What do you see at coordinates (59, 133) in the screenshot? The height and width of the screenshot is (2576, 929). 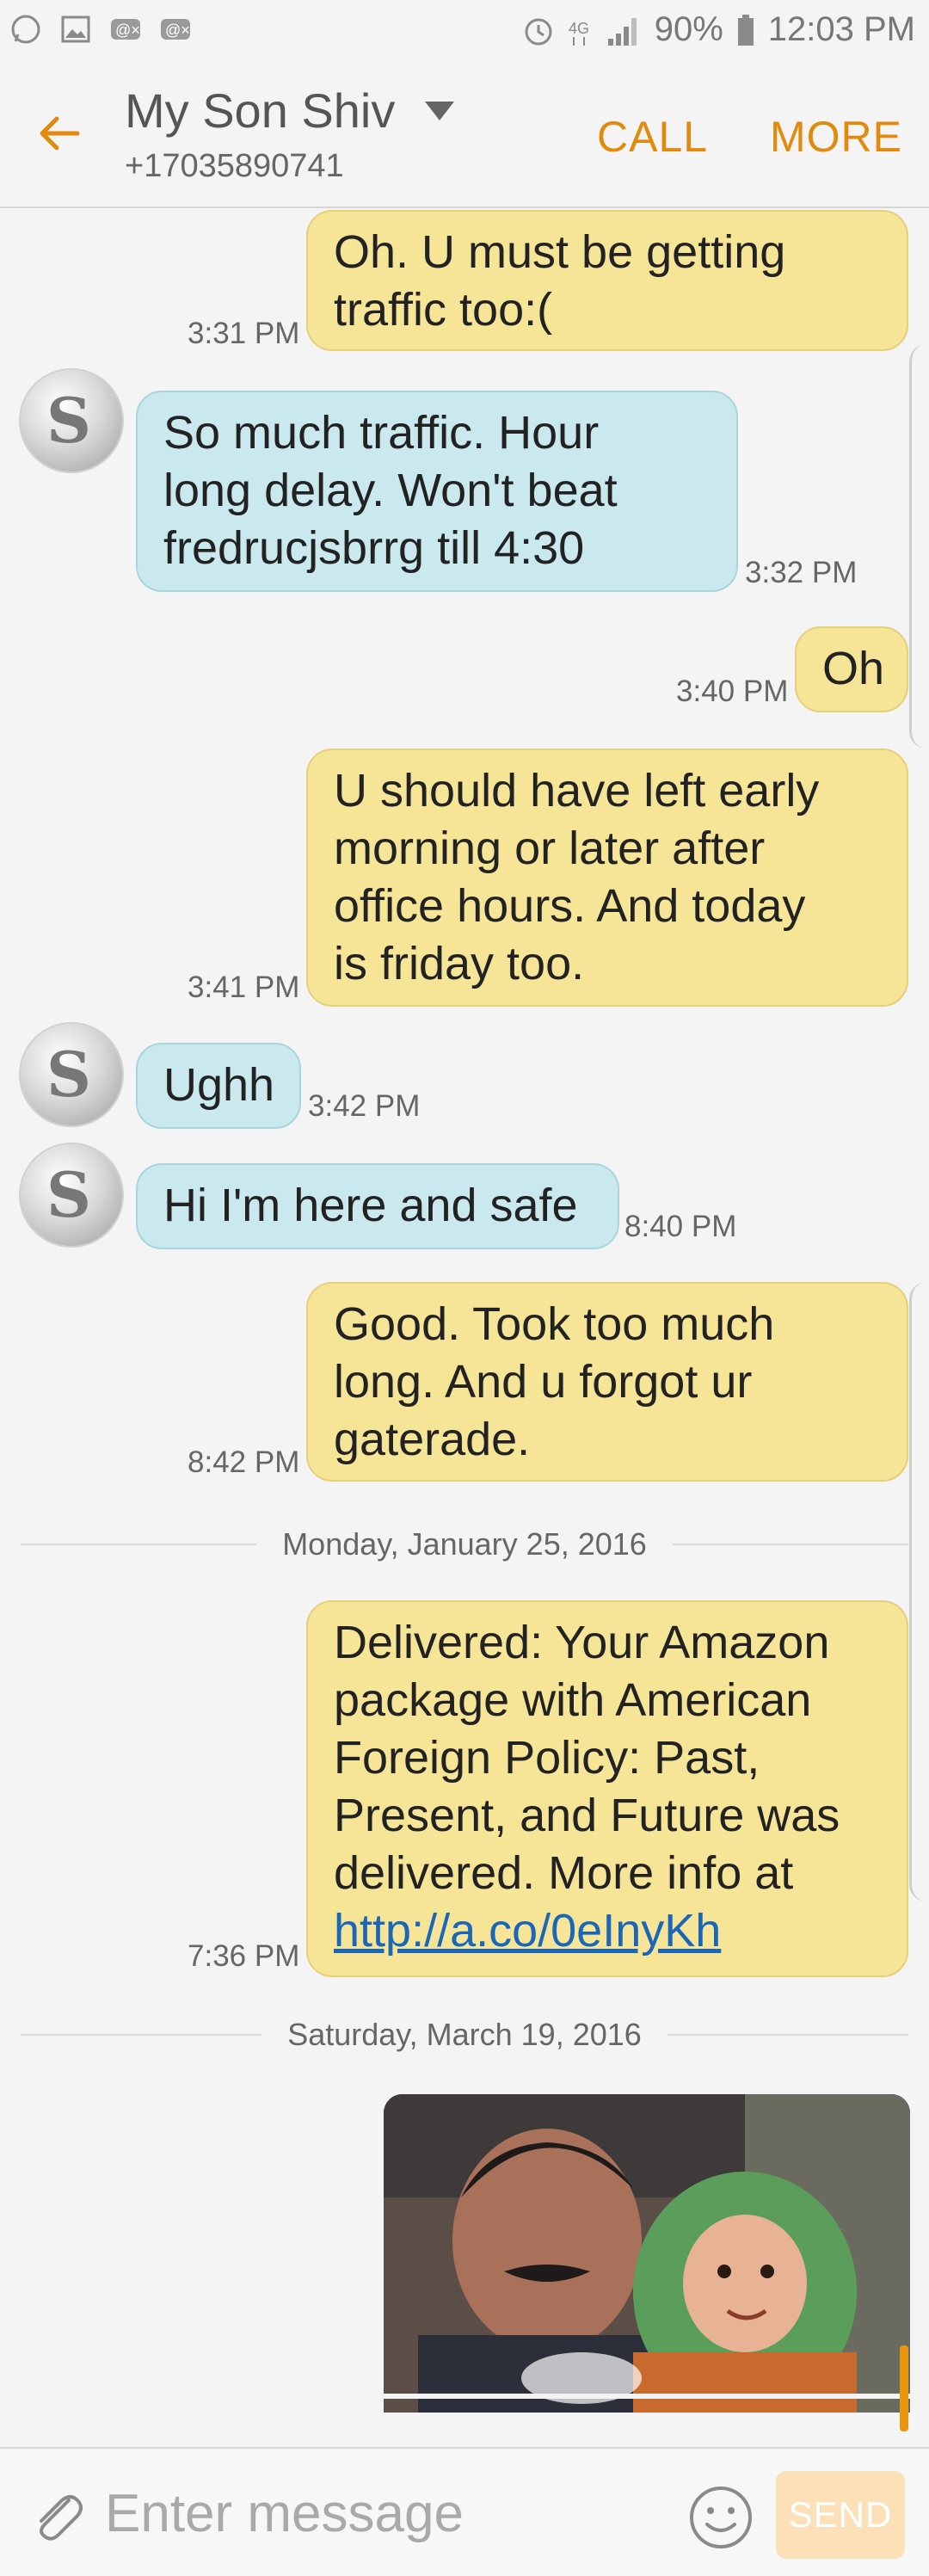 I see `back-arrow-icon` at bounding box center [59, 133].